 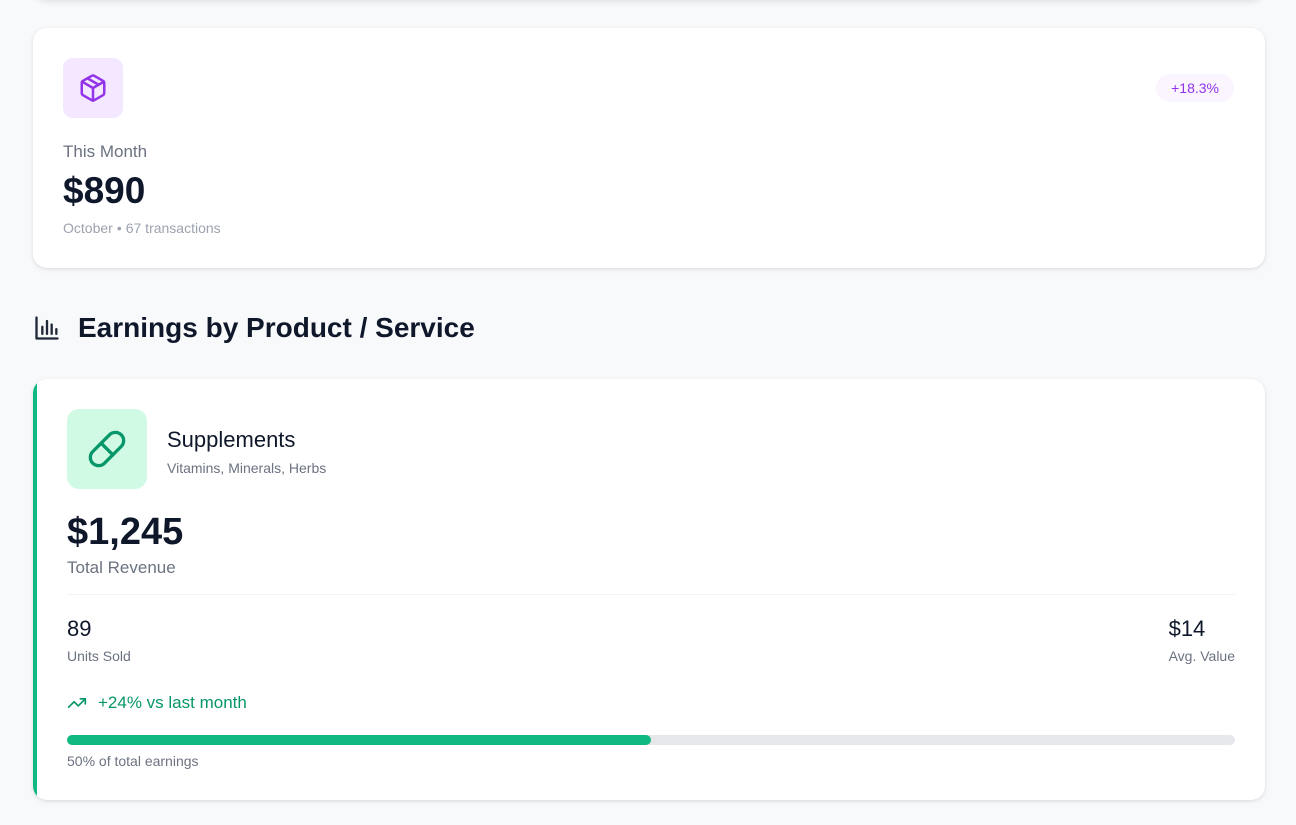 What do you see at coordinates (93, 88) in the screenshot?
I see `package-icon` at bounding box center [93, 88].